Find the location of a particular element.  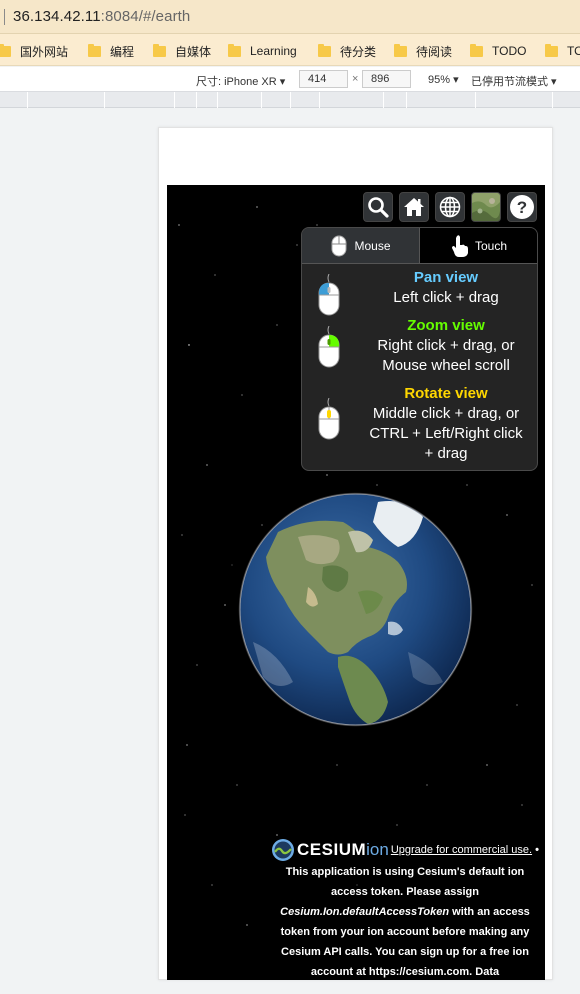

cesium-logo-icon is located at coordinates (283, 850).